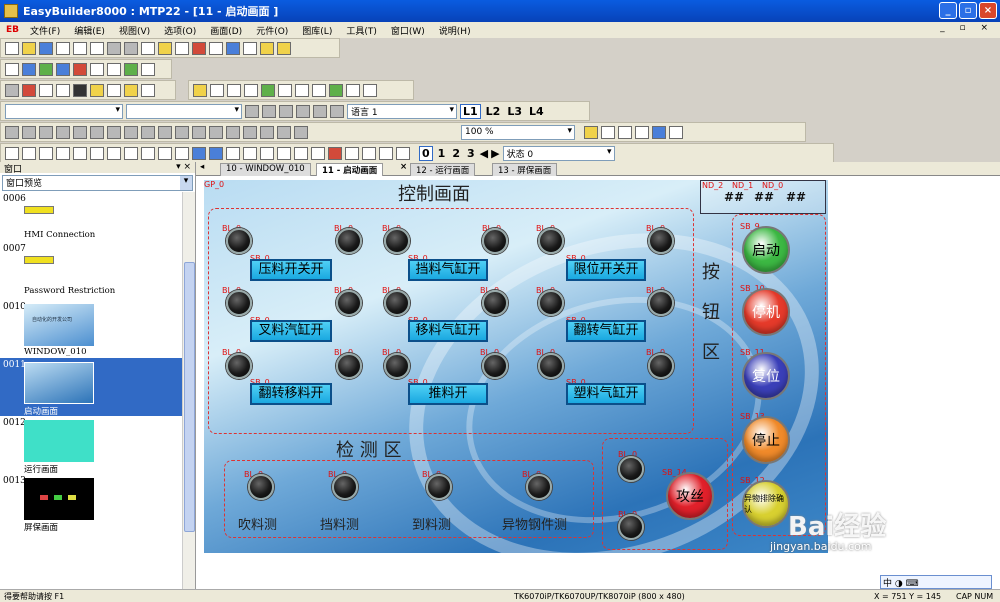  What do you see at coordinates (251, 90) in the screenshot?
I see `number-input-icon` at bounding box center [251, 90].